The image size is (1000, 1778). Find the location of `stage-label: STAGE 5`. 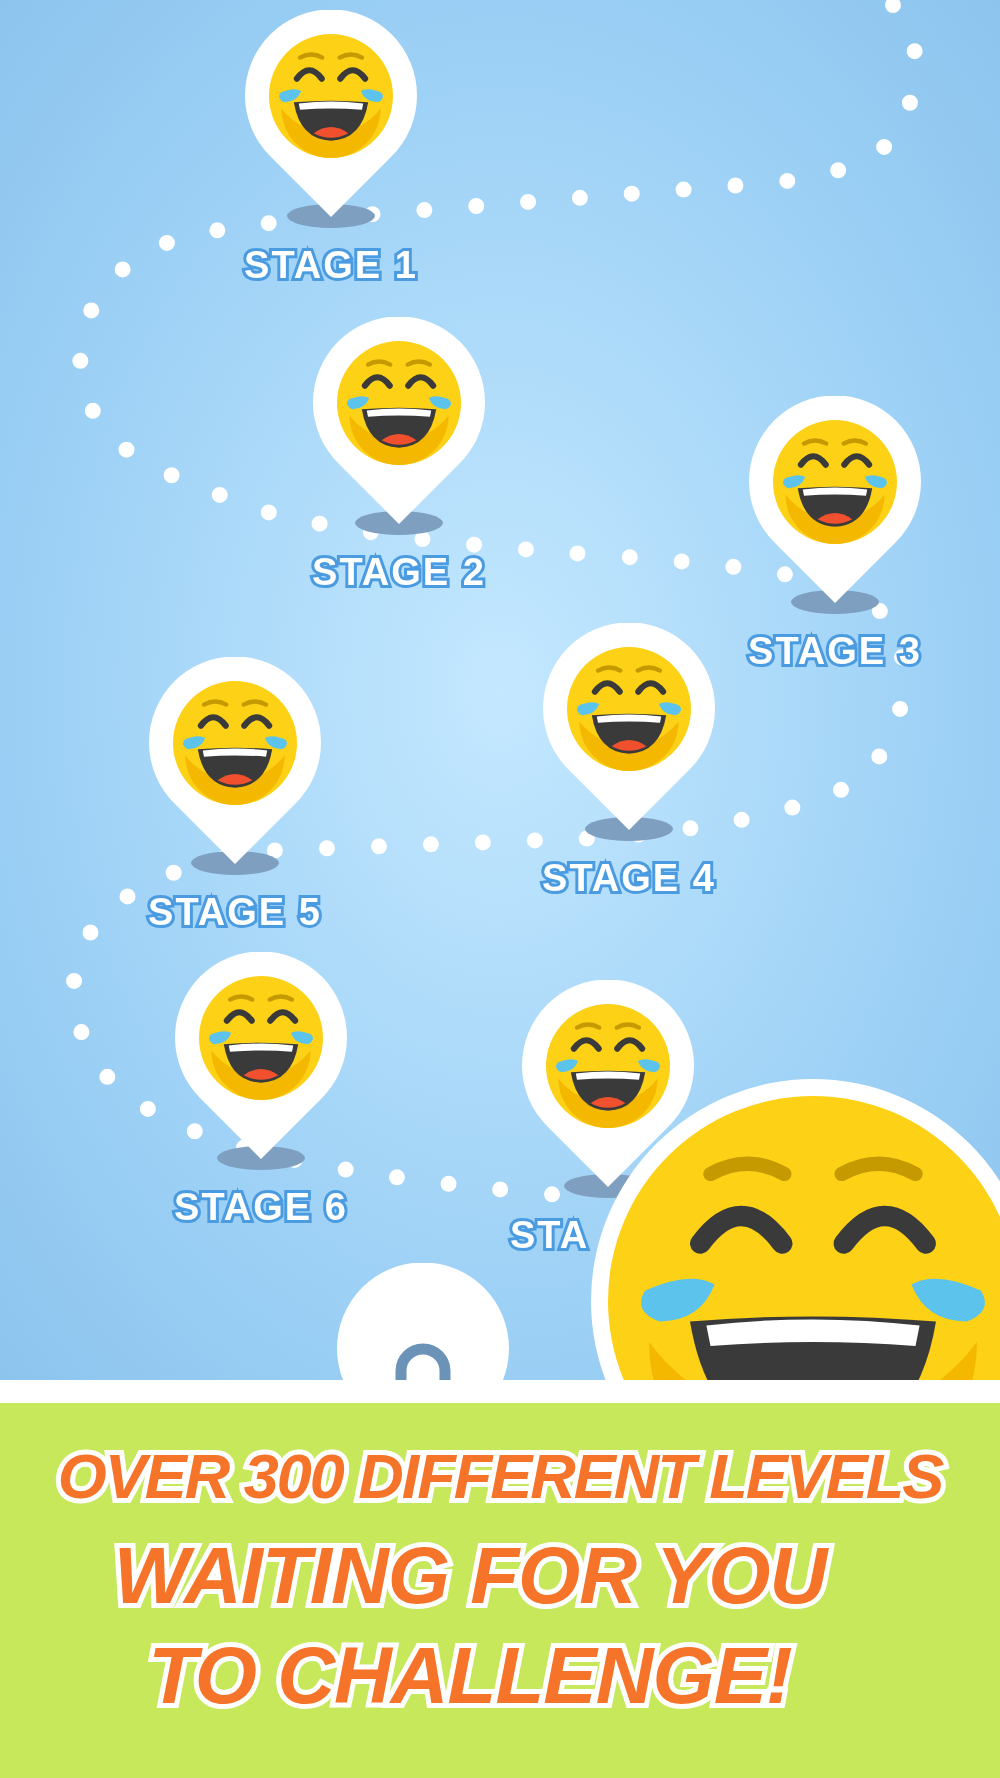

stage-label: STAGE 5 is located at coordinates (235, 912).